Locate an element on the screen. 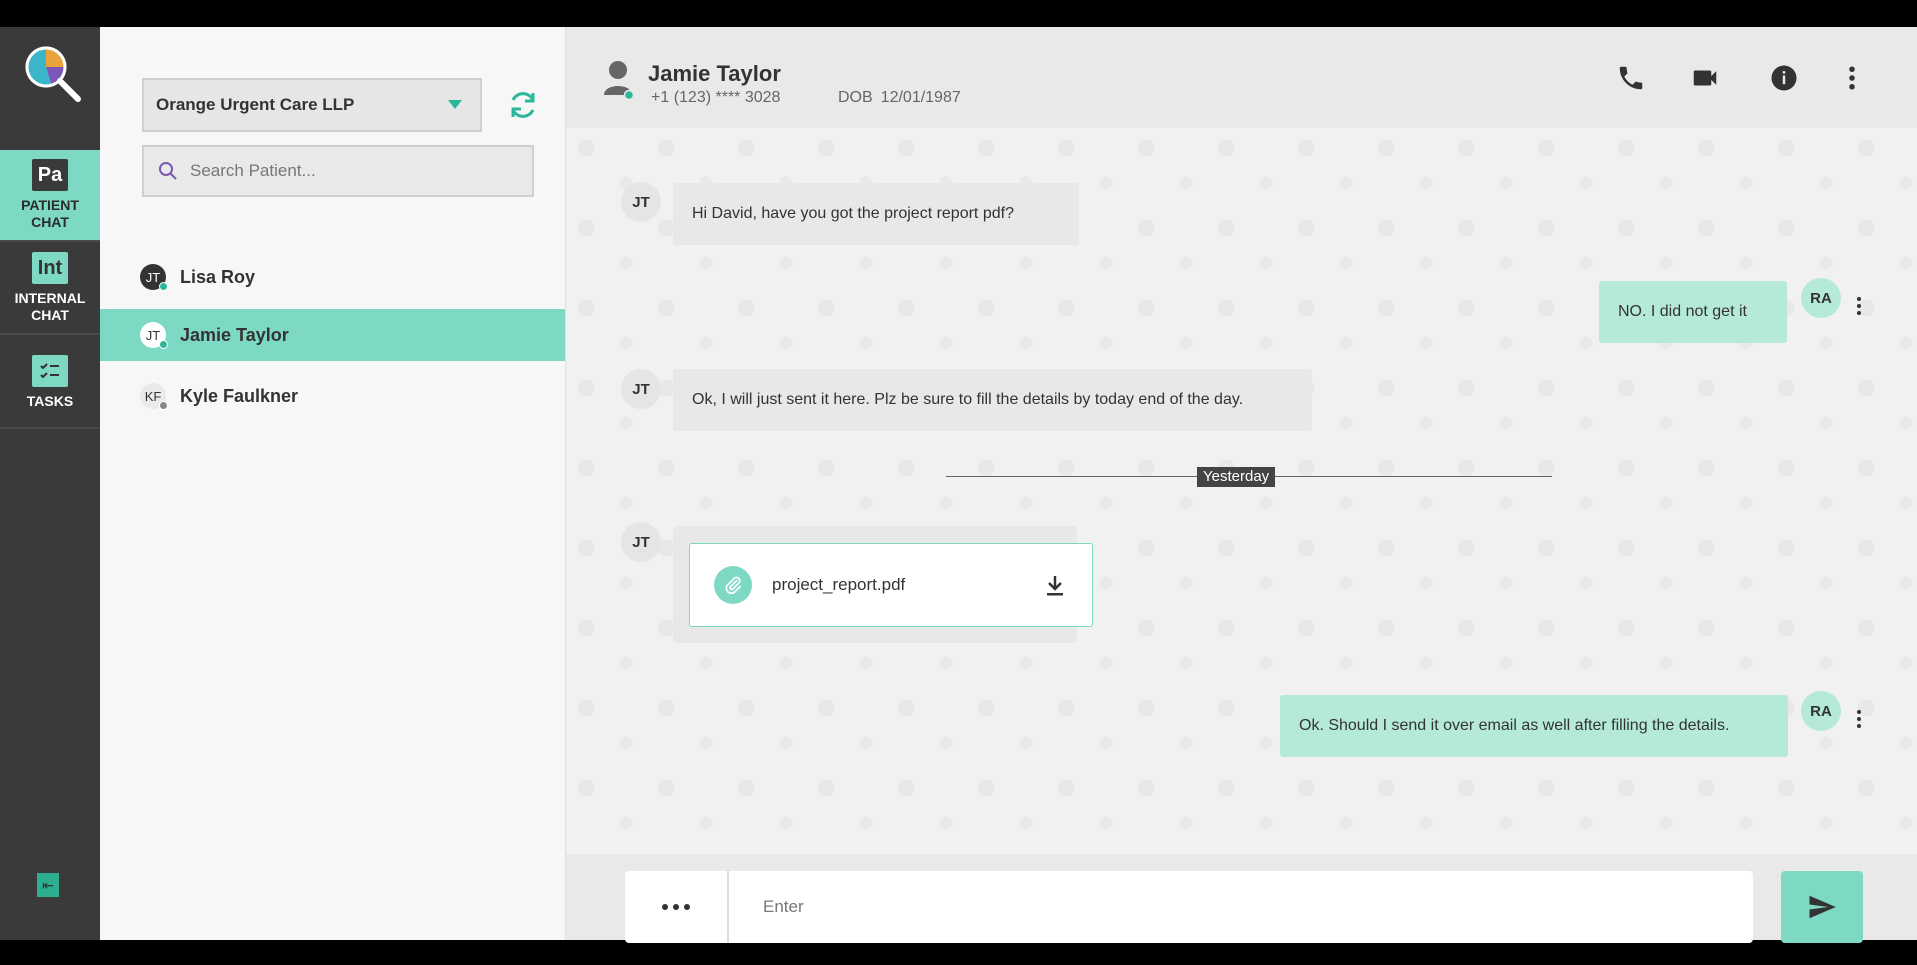 The width and height of the screenshot is (1917, 965). file-attachment: project_report.pdf is located at coordinates (891, 585).